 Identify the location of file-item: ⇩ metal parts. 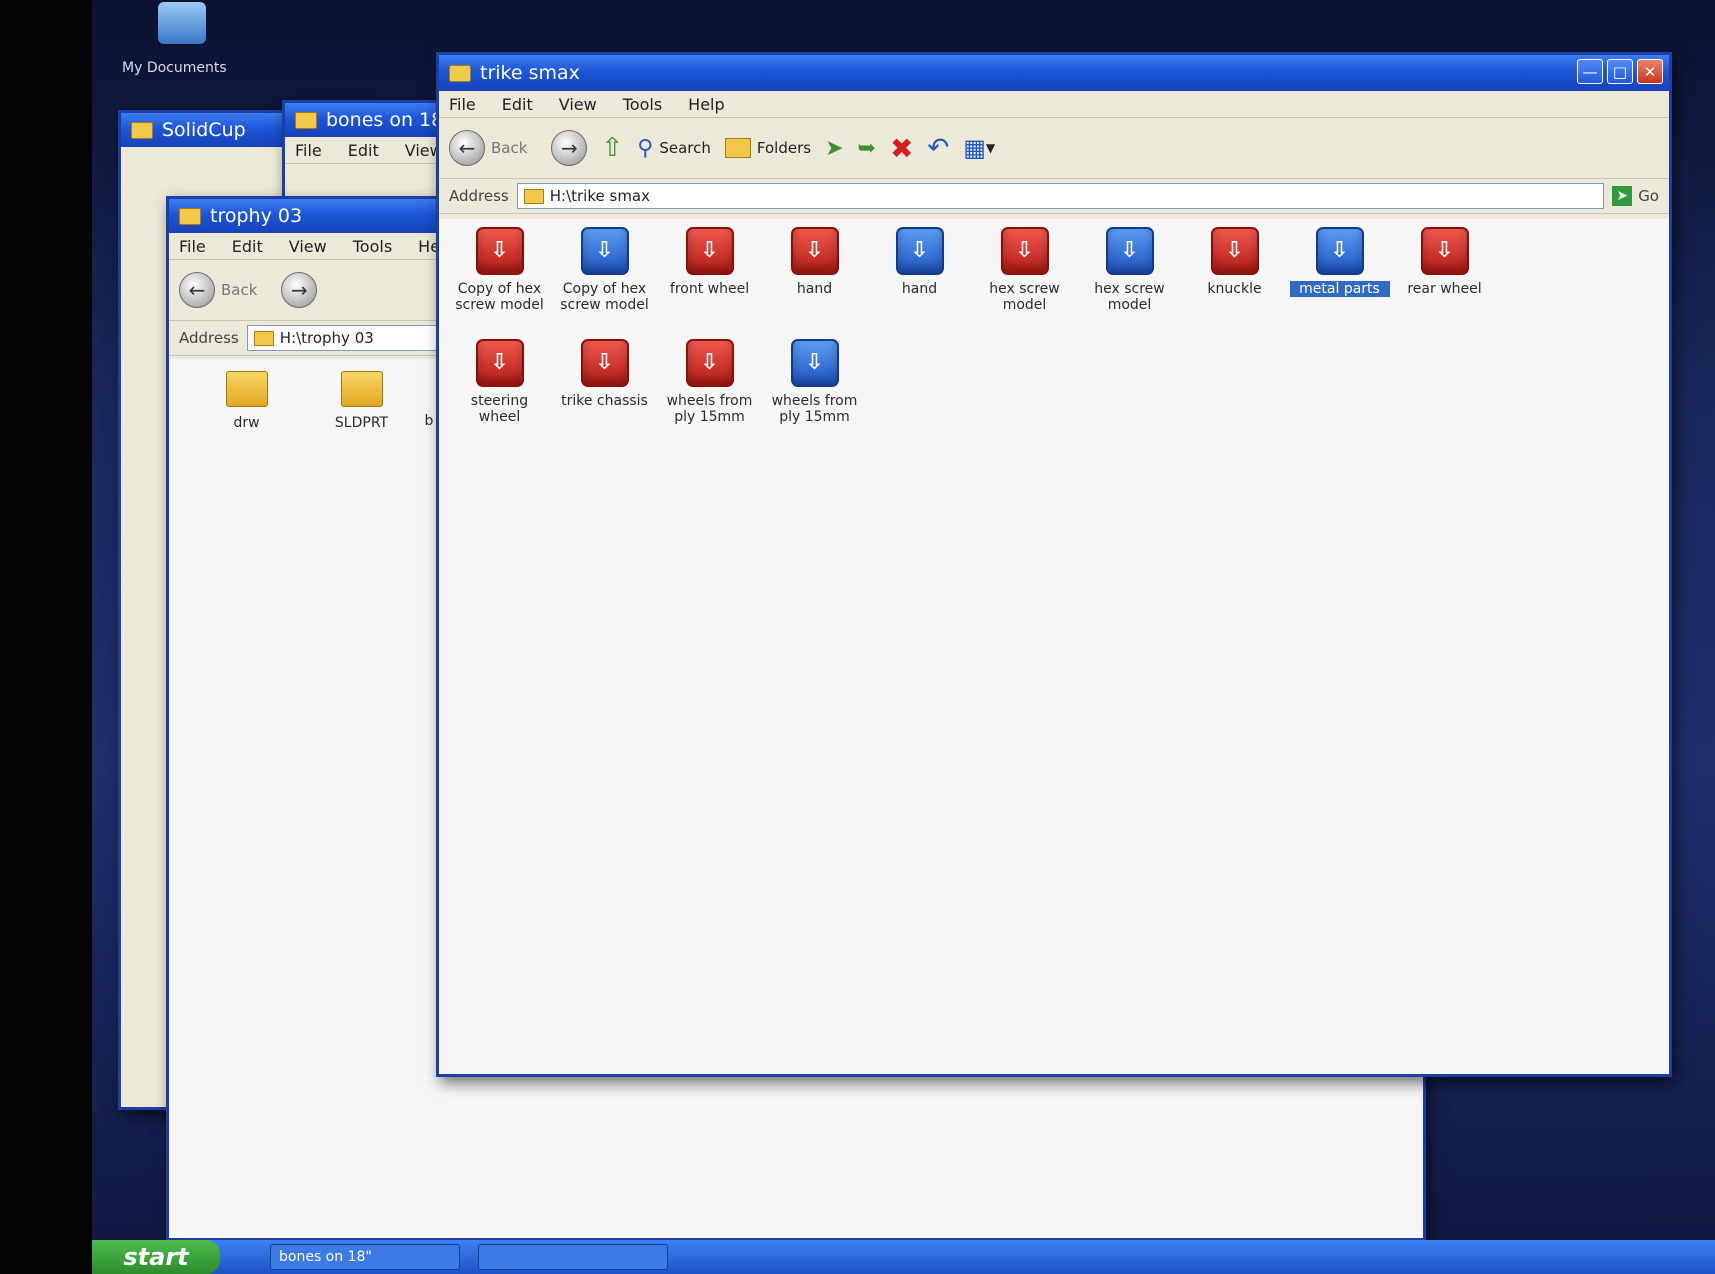
(1339, 283).